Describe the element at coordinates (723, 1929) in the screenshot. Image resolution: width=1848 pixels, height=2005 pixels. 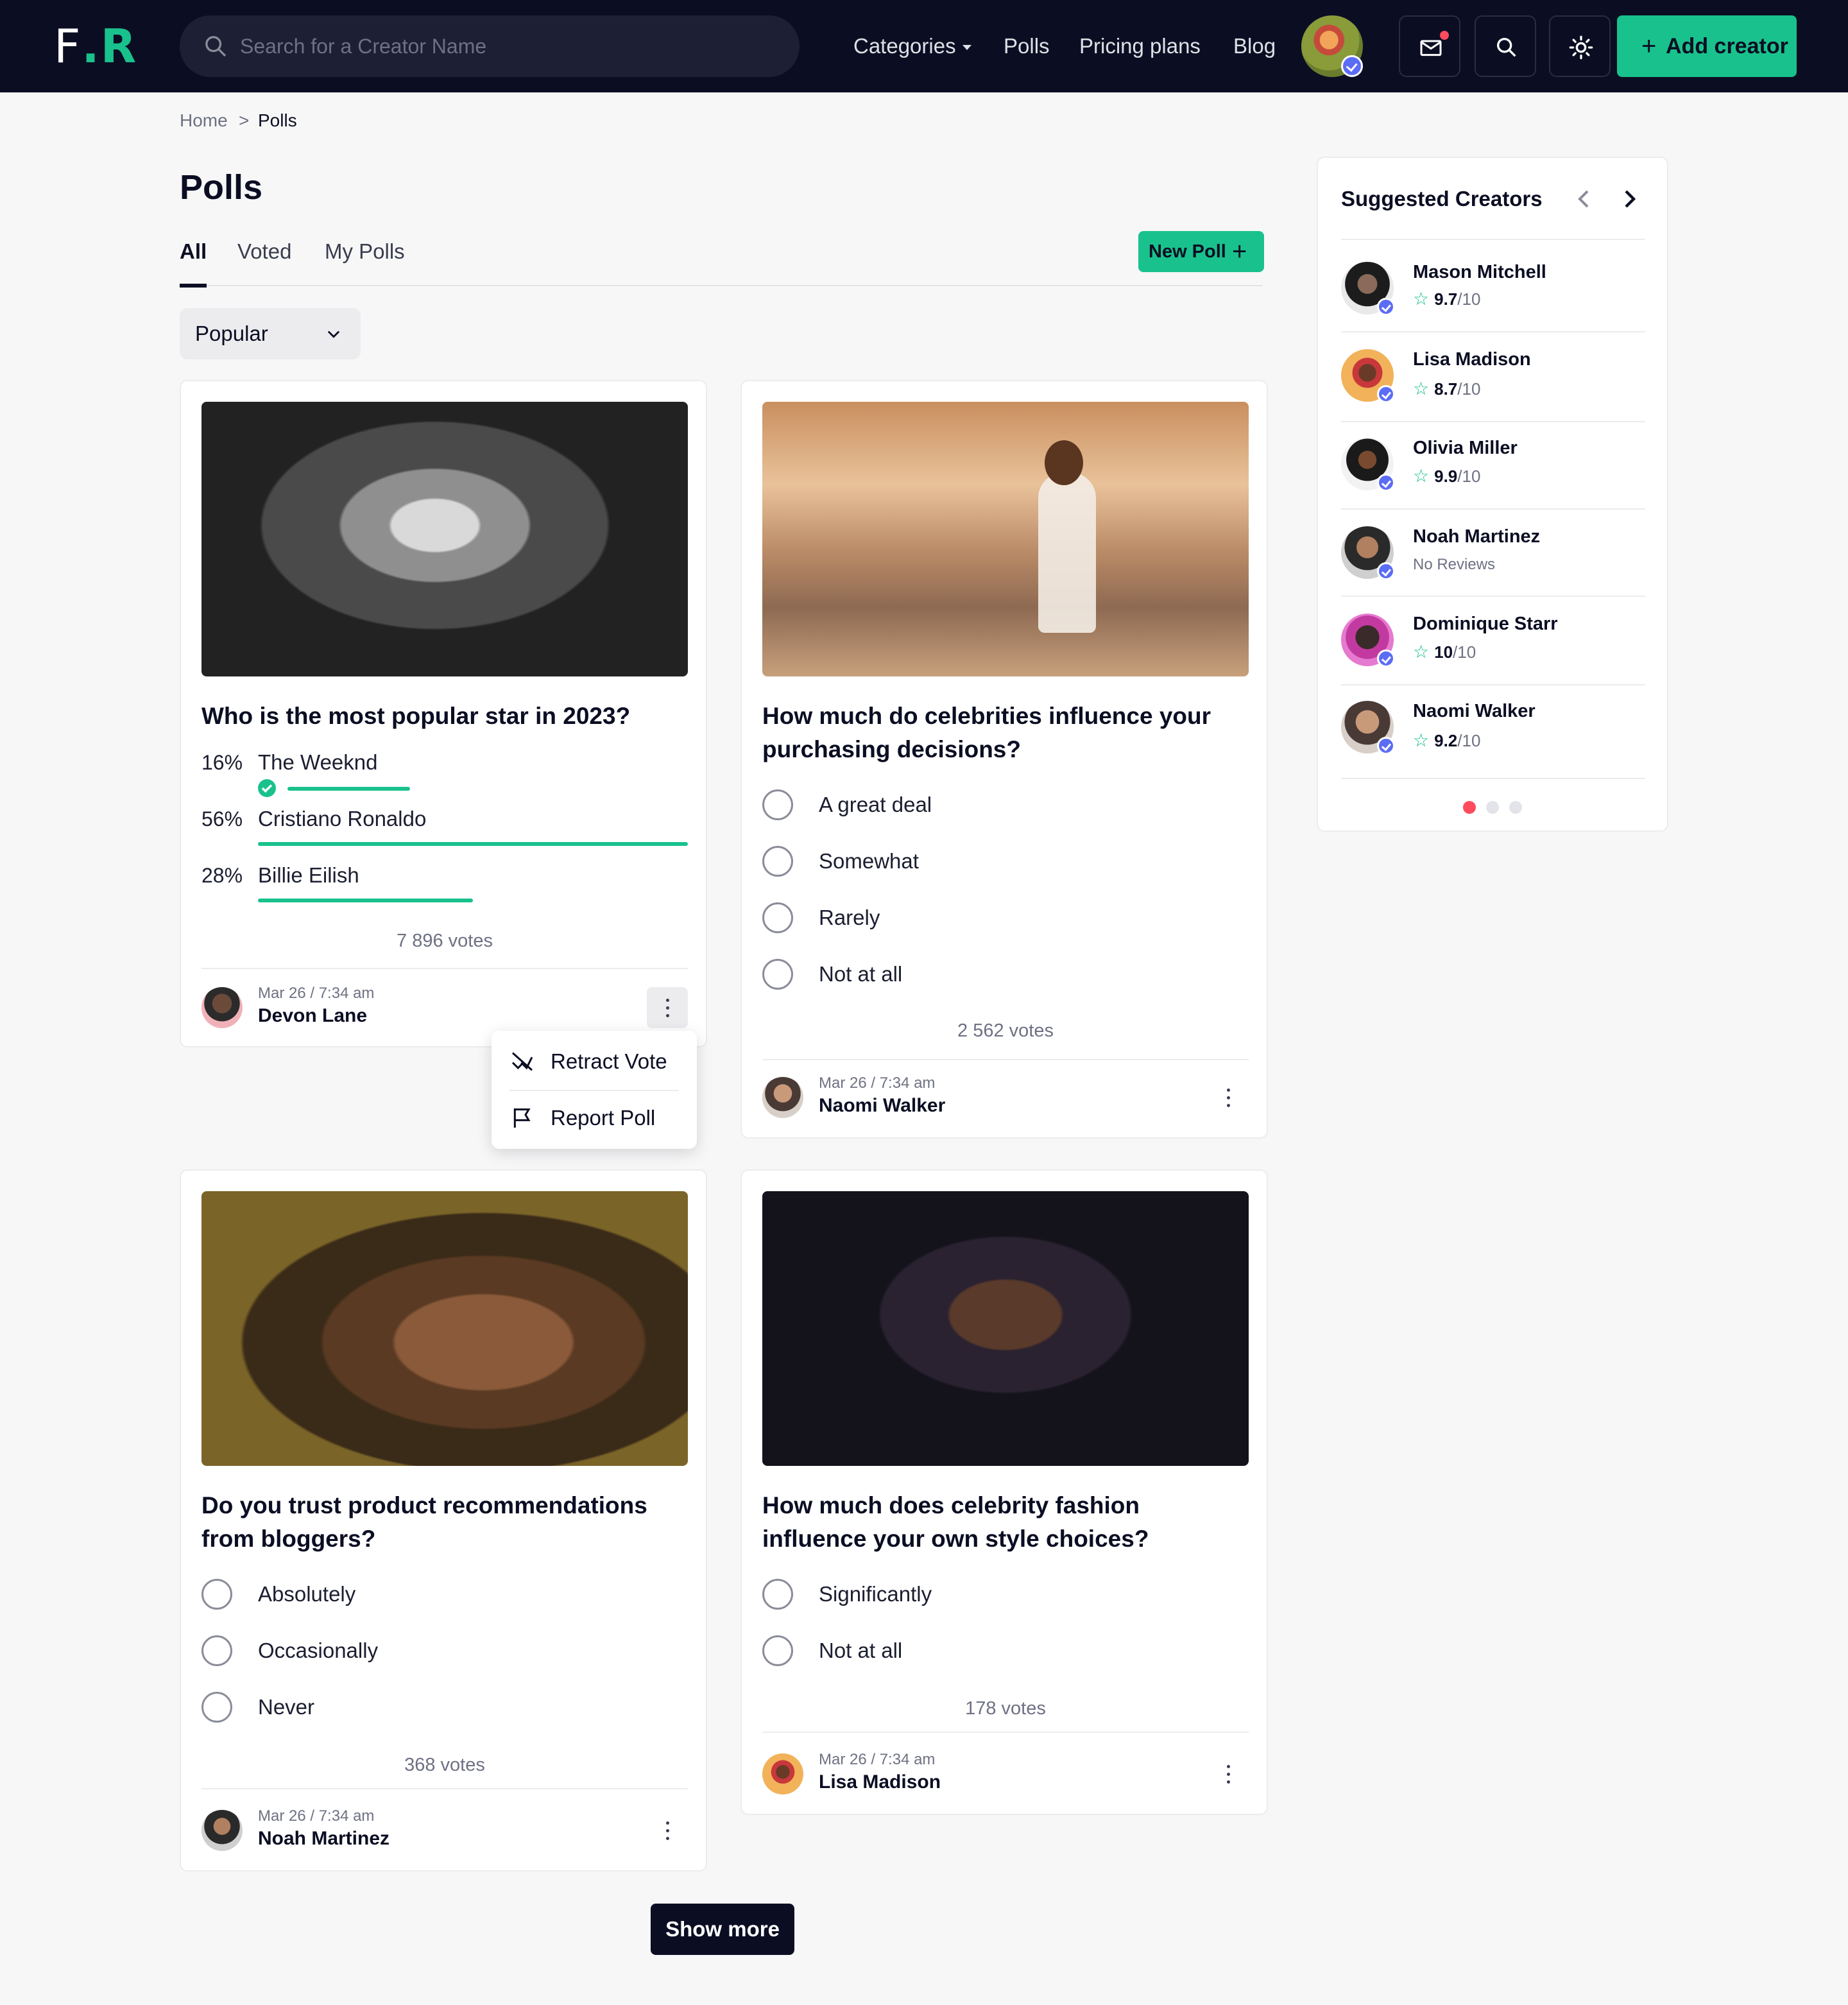
I see `show-more-button: Show more` at that location.